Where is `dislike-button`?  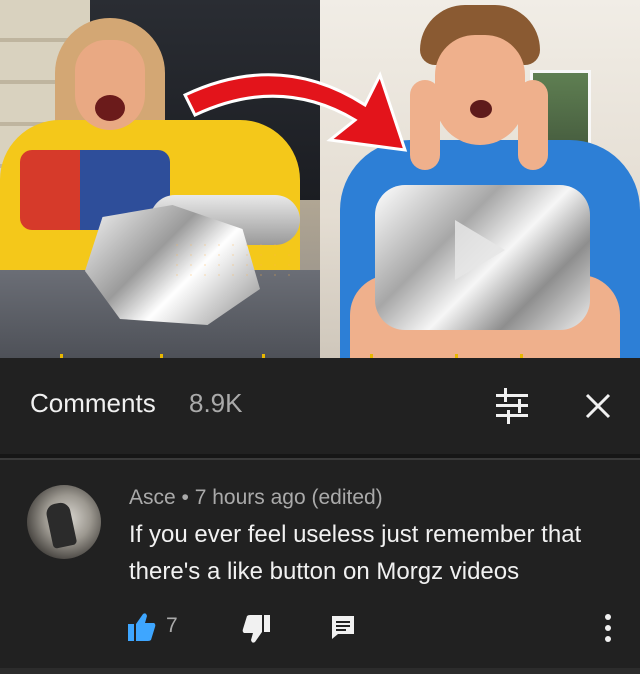 dislike-button is located at coordinates (256, 629).